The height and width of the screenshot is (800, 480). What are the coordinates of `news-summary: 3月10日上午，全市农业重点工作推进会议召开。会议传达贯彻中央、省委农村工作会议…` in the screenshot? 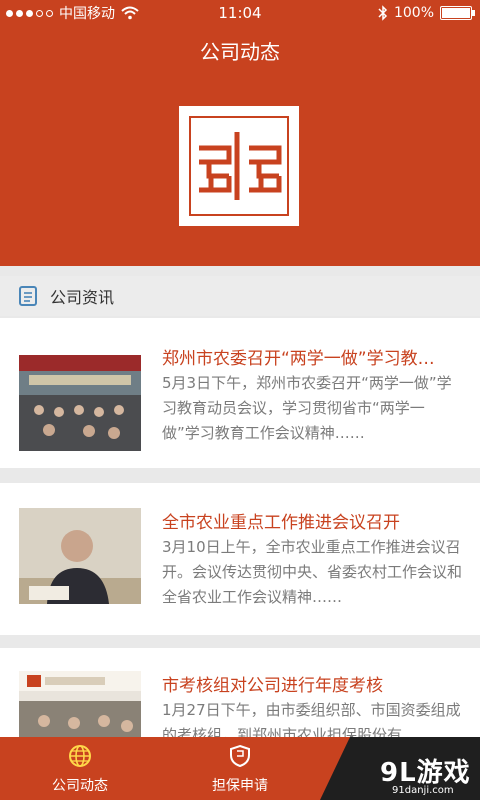 It's located at (312, 572).